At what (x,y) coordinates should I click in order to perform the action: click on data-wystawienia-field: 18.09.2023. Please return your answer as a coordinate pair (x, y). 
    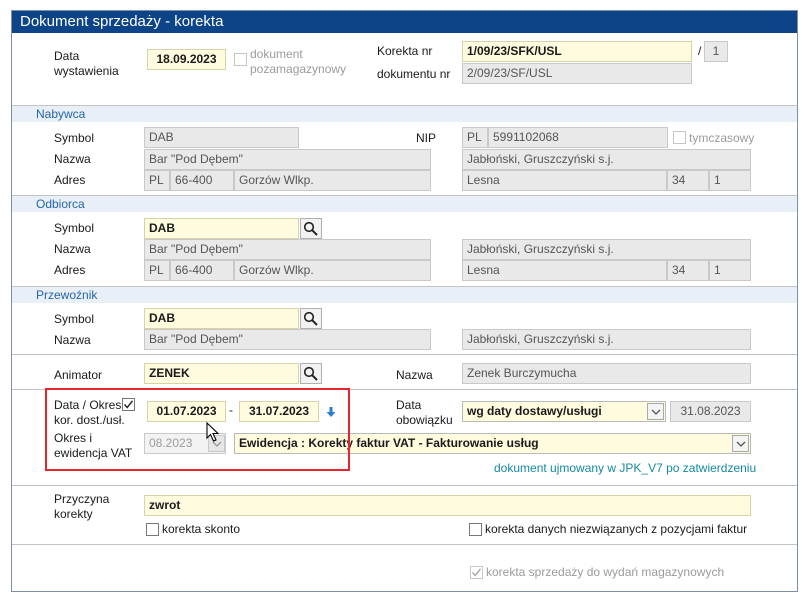
    Looking at the image, I should click on (186, 59).